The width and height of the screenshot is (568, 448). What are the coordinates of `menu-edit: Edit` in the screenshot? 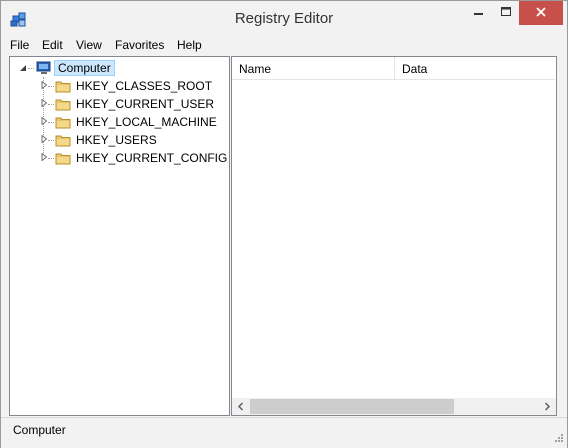 It's located at (52, 45).